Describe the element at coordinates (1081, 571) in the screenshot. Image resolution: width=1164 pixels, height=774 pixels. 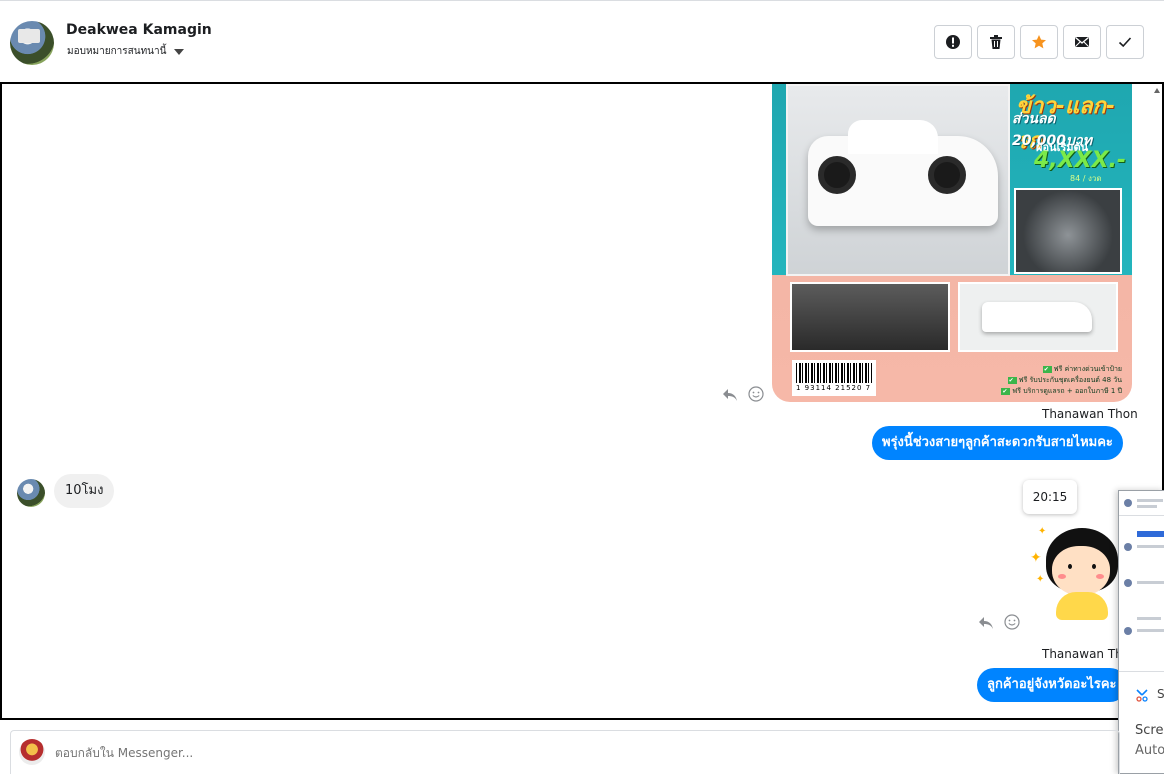
I see `sticker-face` at that location.